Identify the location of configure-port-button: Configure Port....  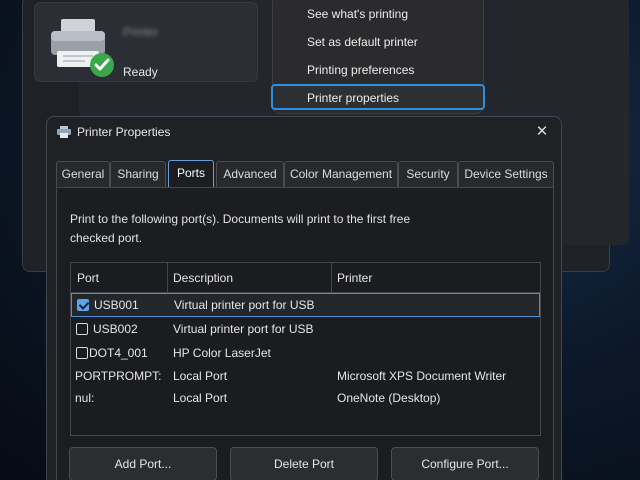
(465, 463).